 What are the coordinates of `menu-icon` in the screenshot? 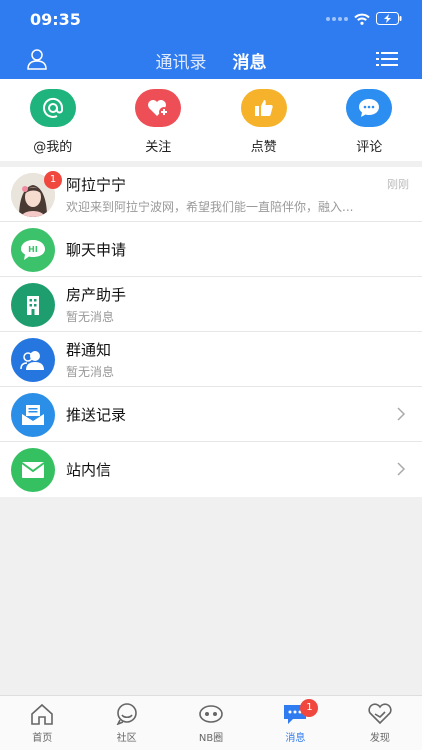 It's located at (387, 59).